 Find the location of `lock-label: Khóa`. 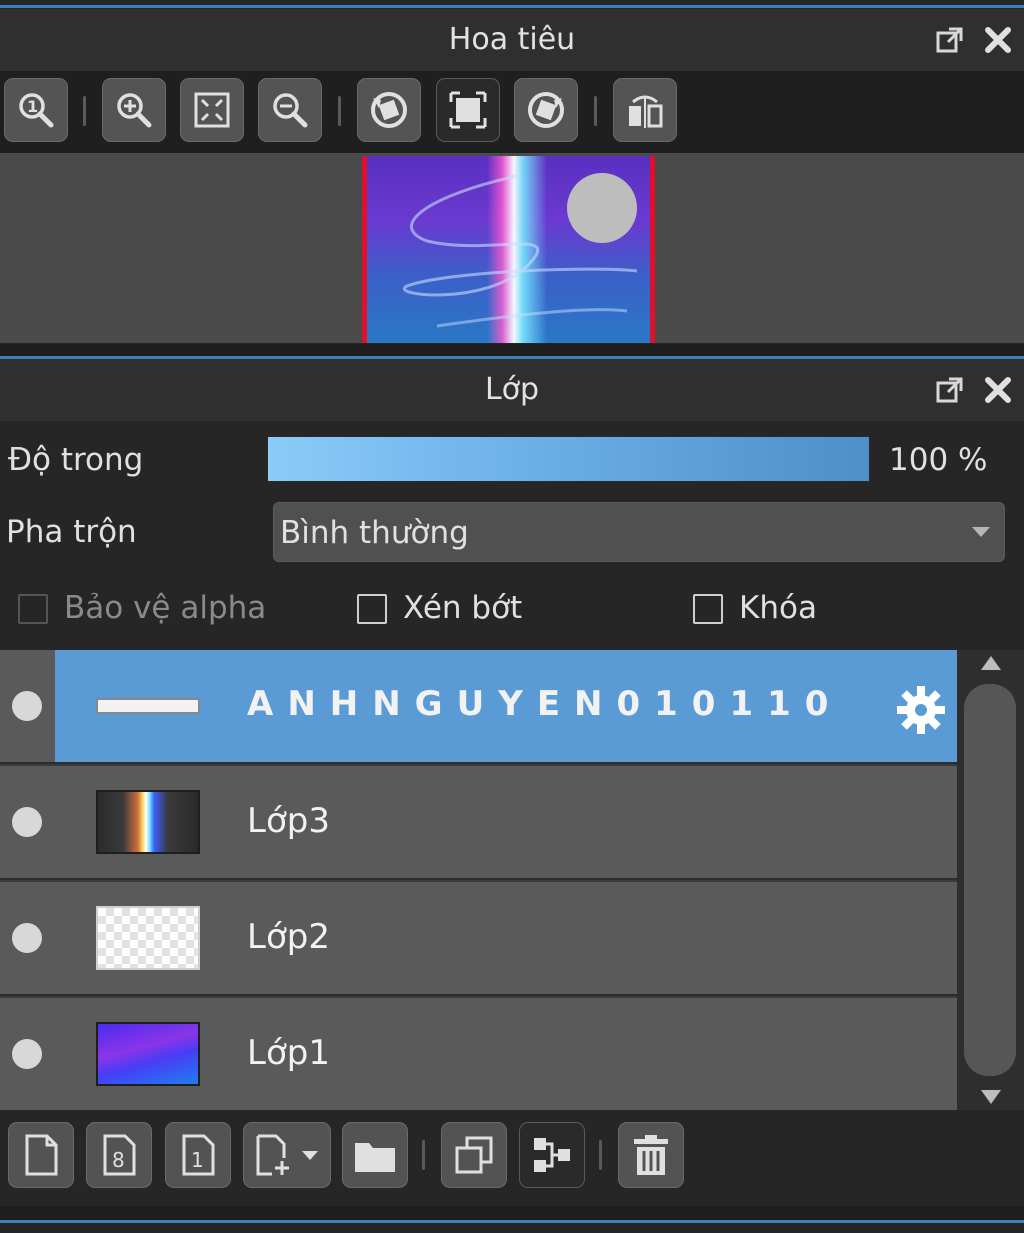

lock-label: Khóa is located at coordinates (778, 608).